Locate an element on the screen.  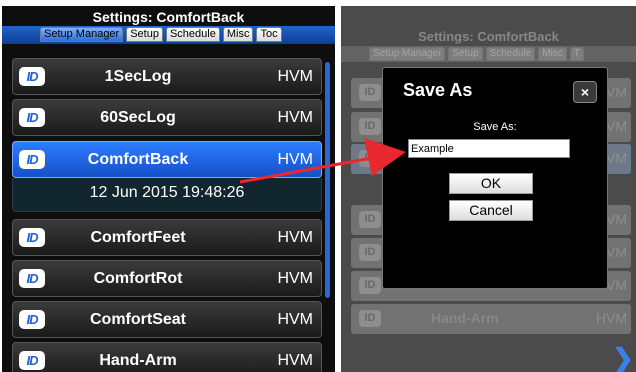
list-item-name: ComfortBack is located at coordinates (138, 159).